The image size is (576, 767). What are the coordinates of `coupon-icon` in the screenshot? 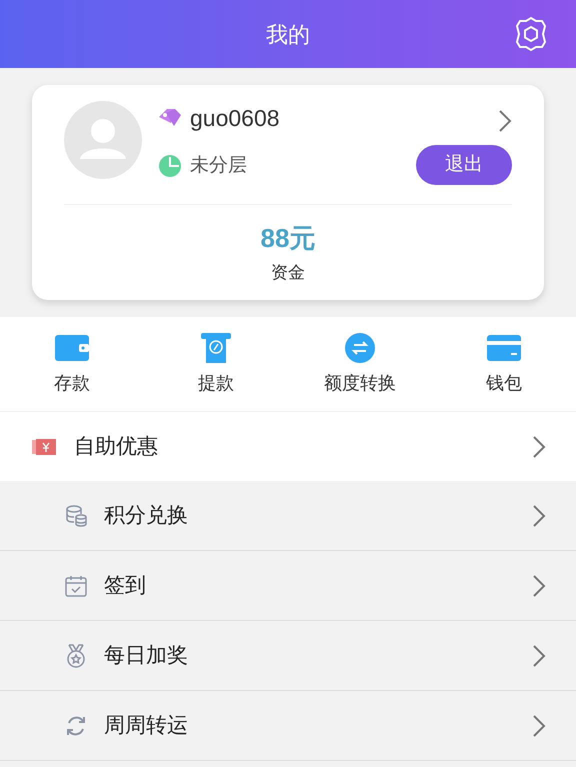 It's located at (44, 446).